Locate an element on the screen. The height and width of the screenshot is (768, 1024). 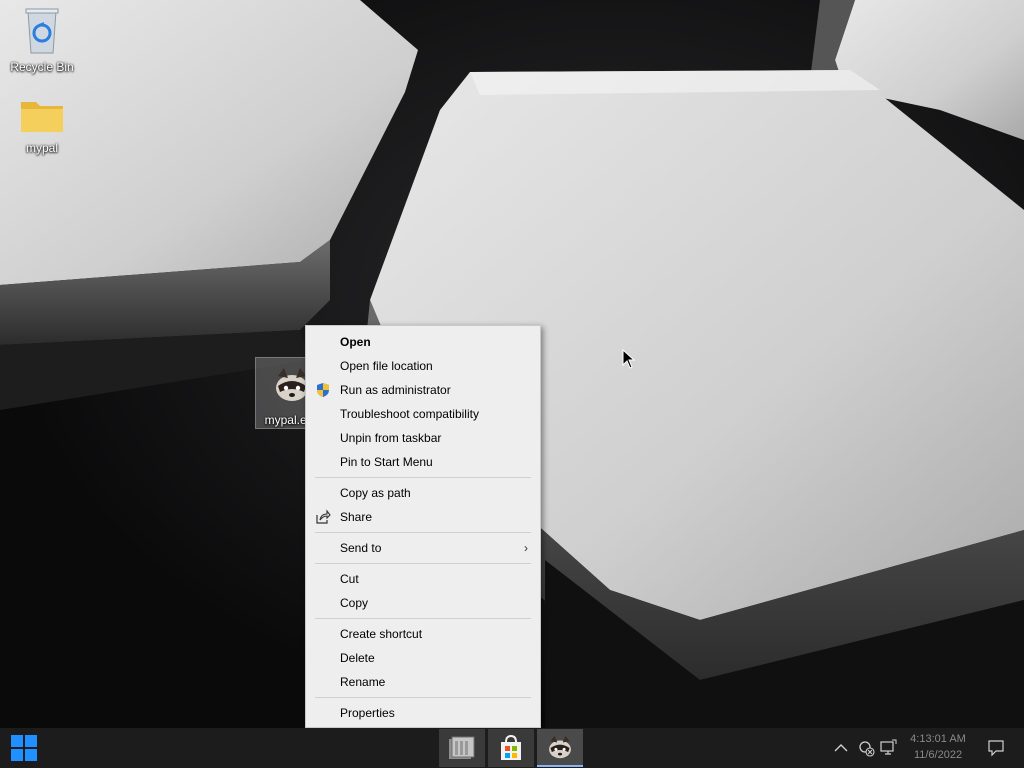
mouse-cursor-icon is located at coordinates (629, 359).